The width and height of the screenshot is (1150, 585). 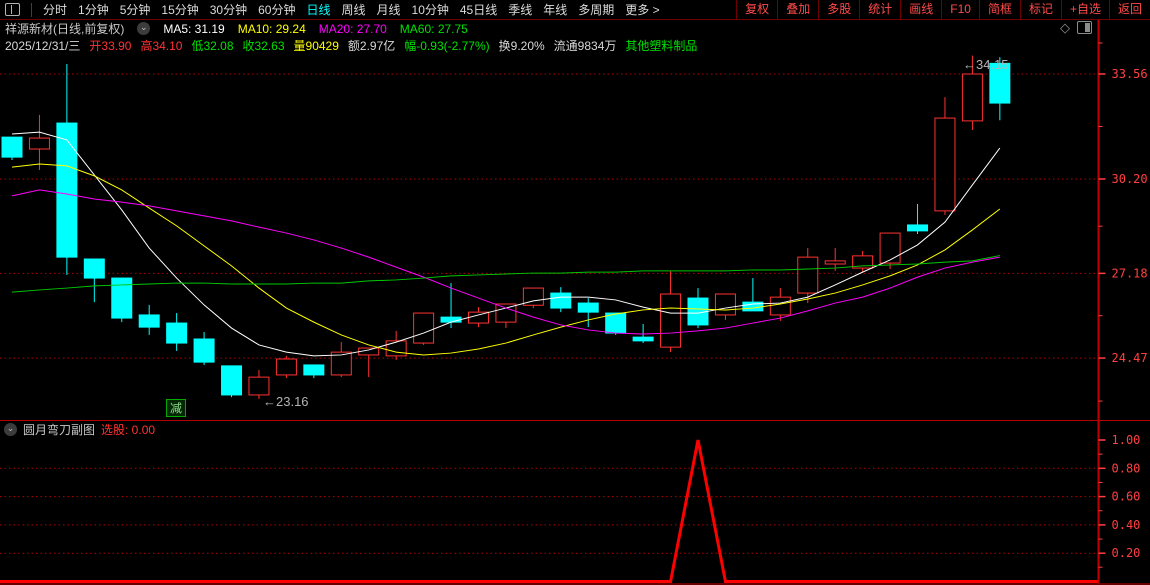 What do you see at coordinates (318, 9) in the screenshot?
I see `tab-daily: 日线` at bounding box center [318, 9].